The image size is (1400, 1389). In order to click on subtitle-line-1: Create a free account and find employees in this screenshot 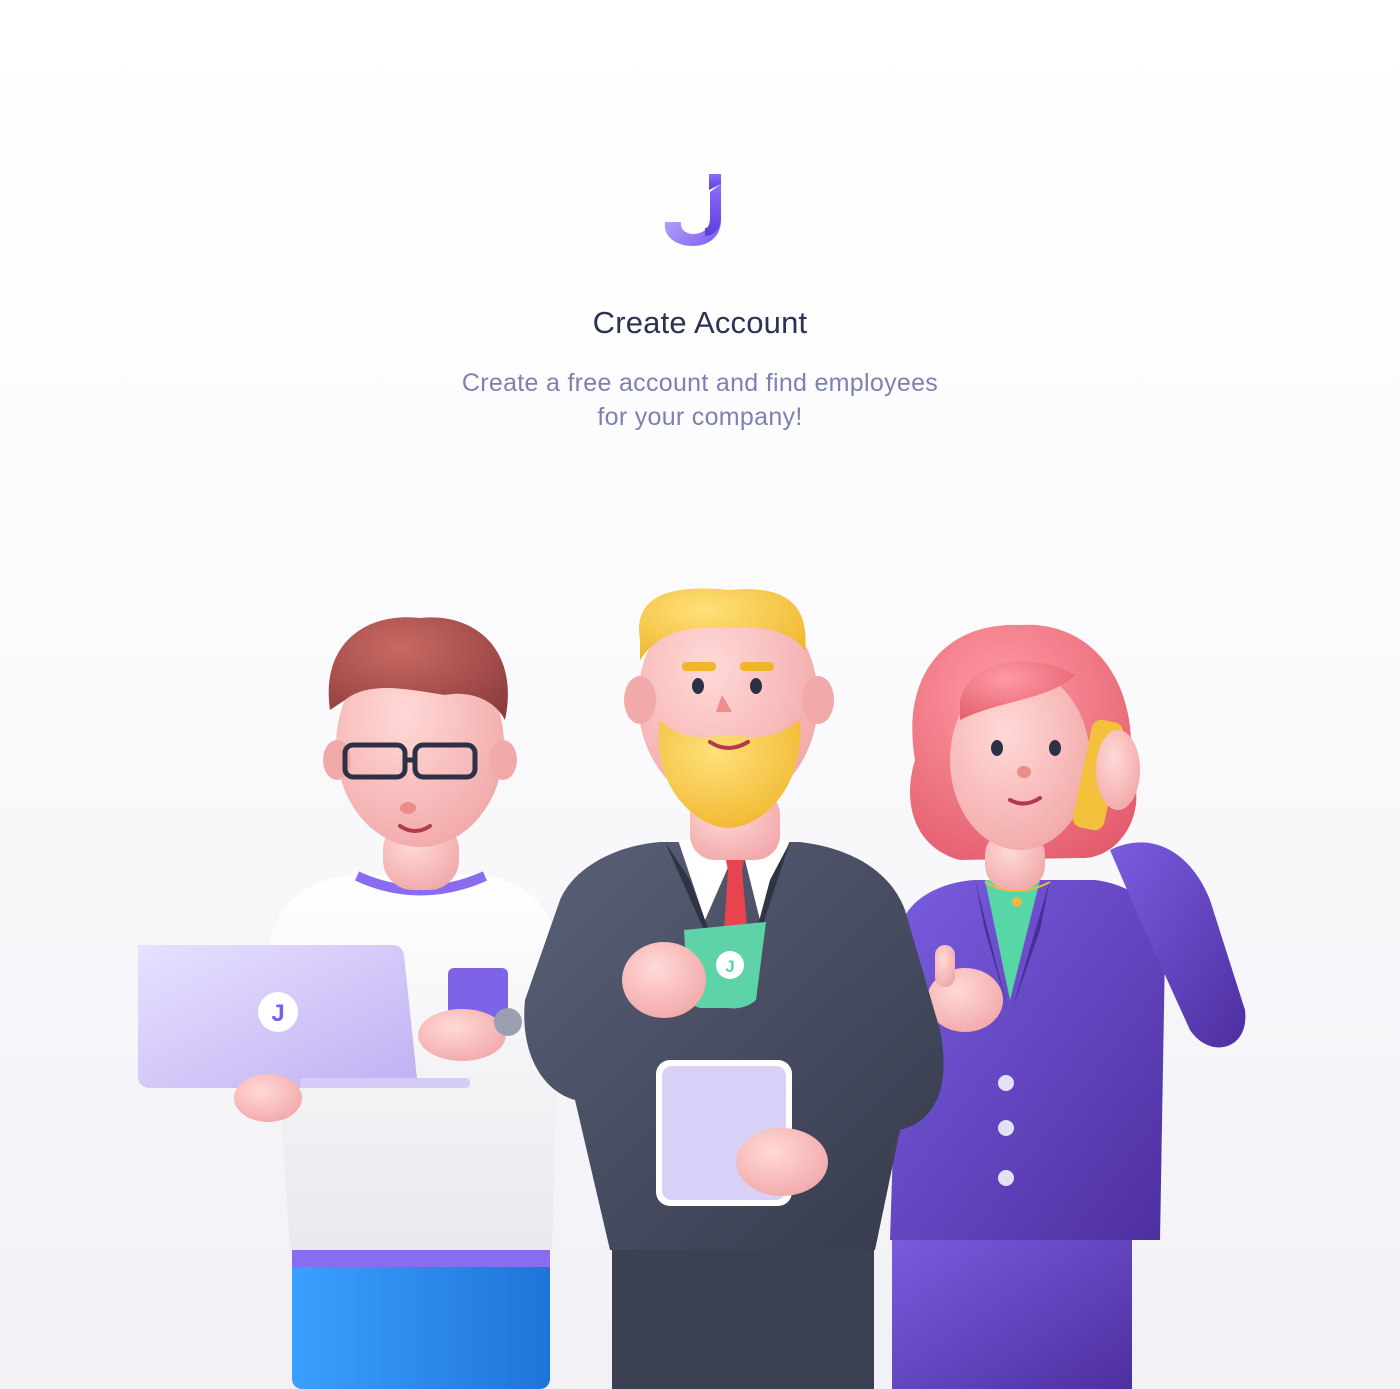, I will do `click(700, 383)`.